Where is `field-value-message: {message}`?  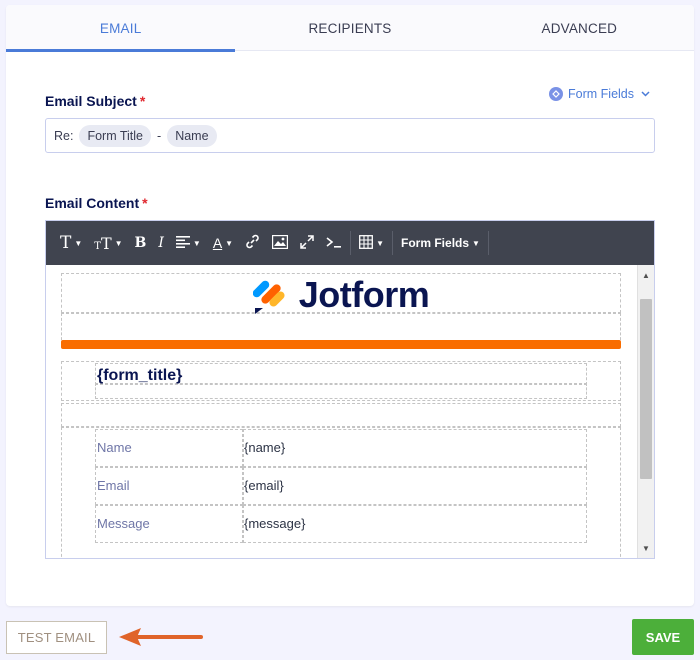
field-value-message: {message} is located at coordinates (275, 523).